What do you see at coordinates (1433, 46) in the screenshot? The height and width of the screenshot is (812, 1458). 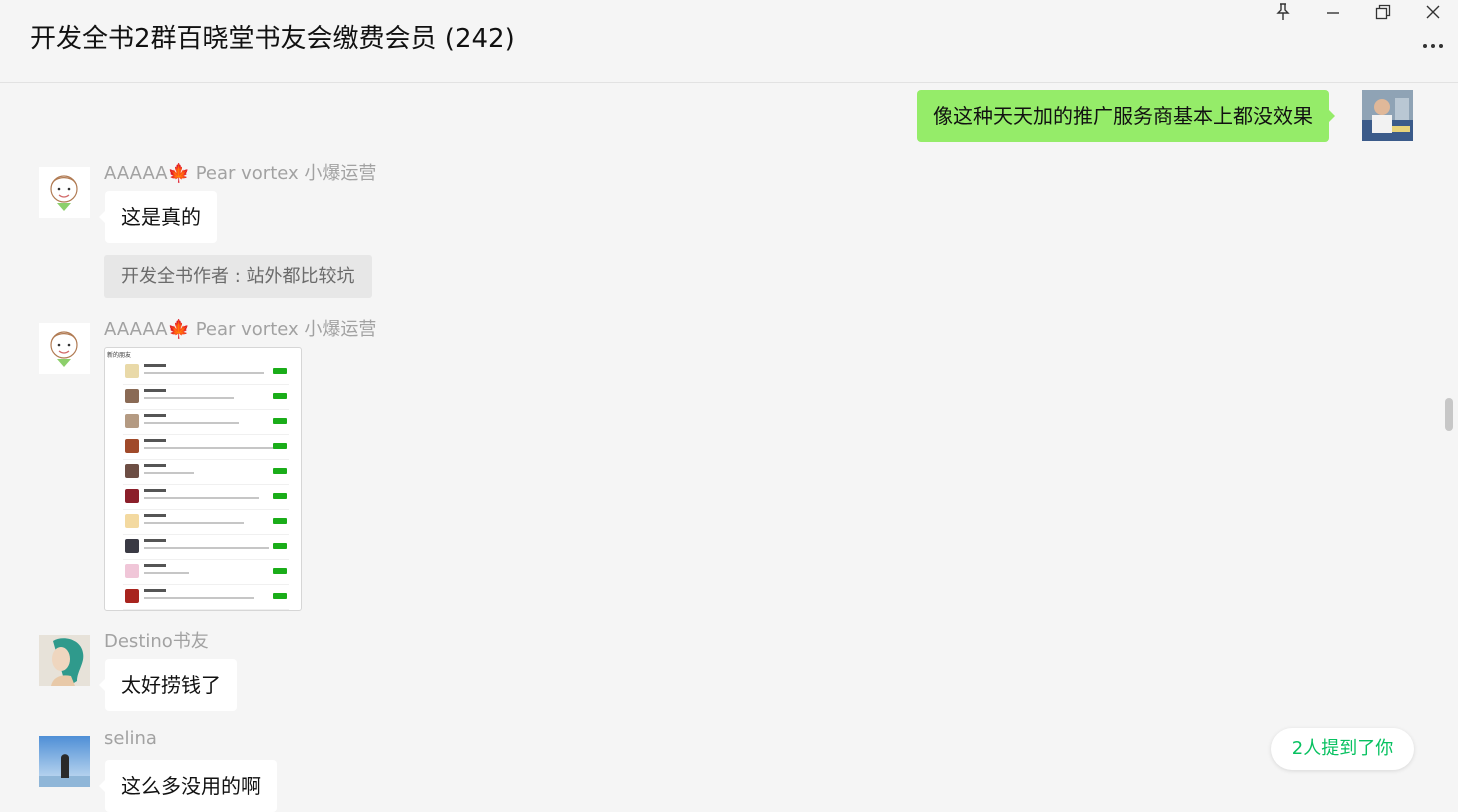 I see `more-icon` at bounding box center [1433, 46].